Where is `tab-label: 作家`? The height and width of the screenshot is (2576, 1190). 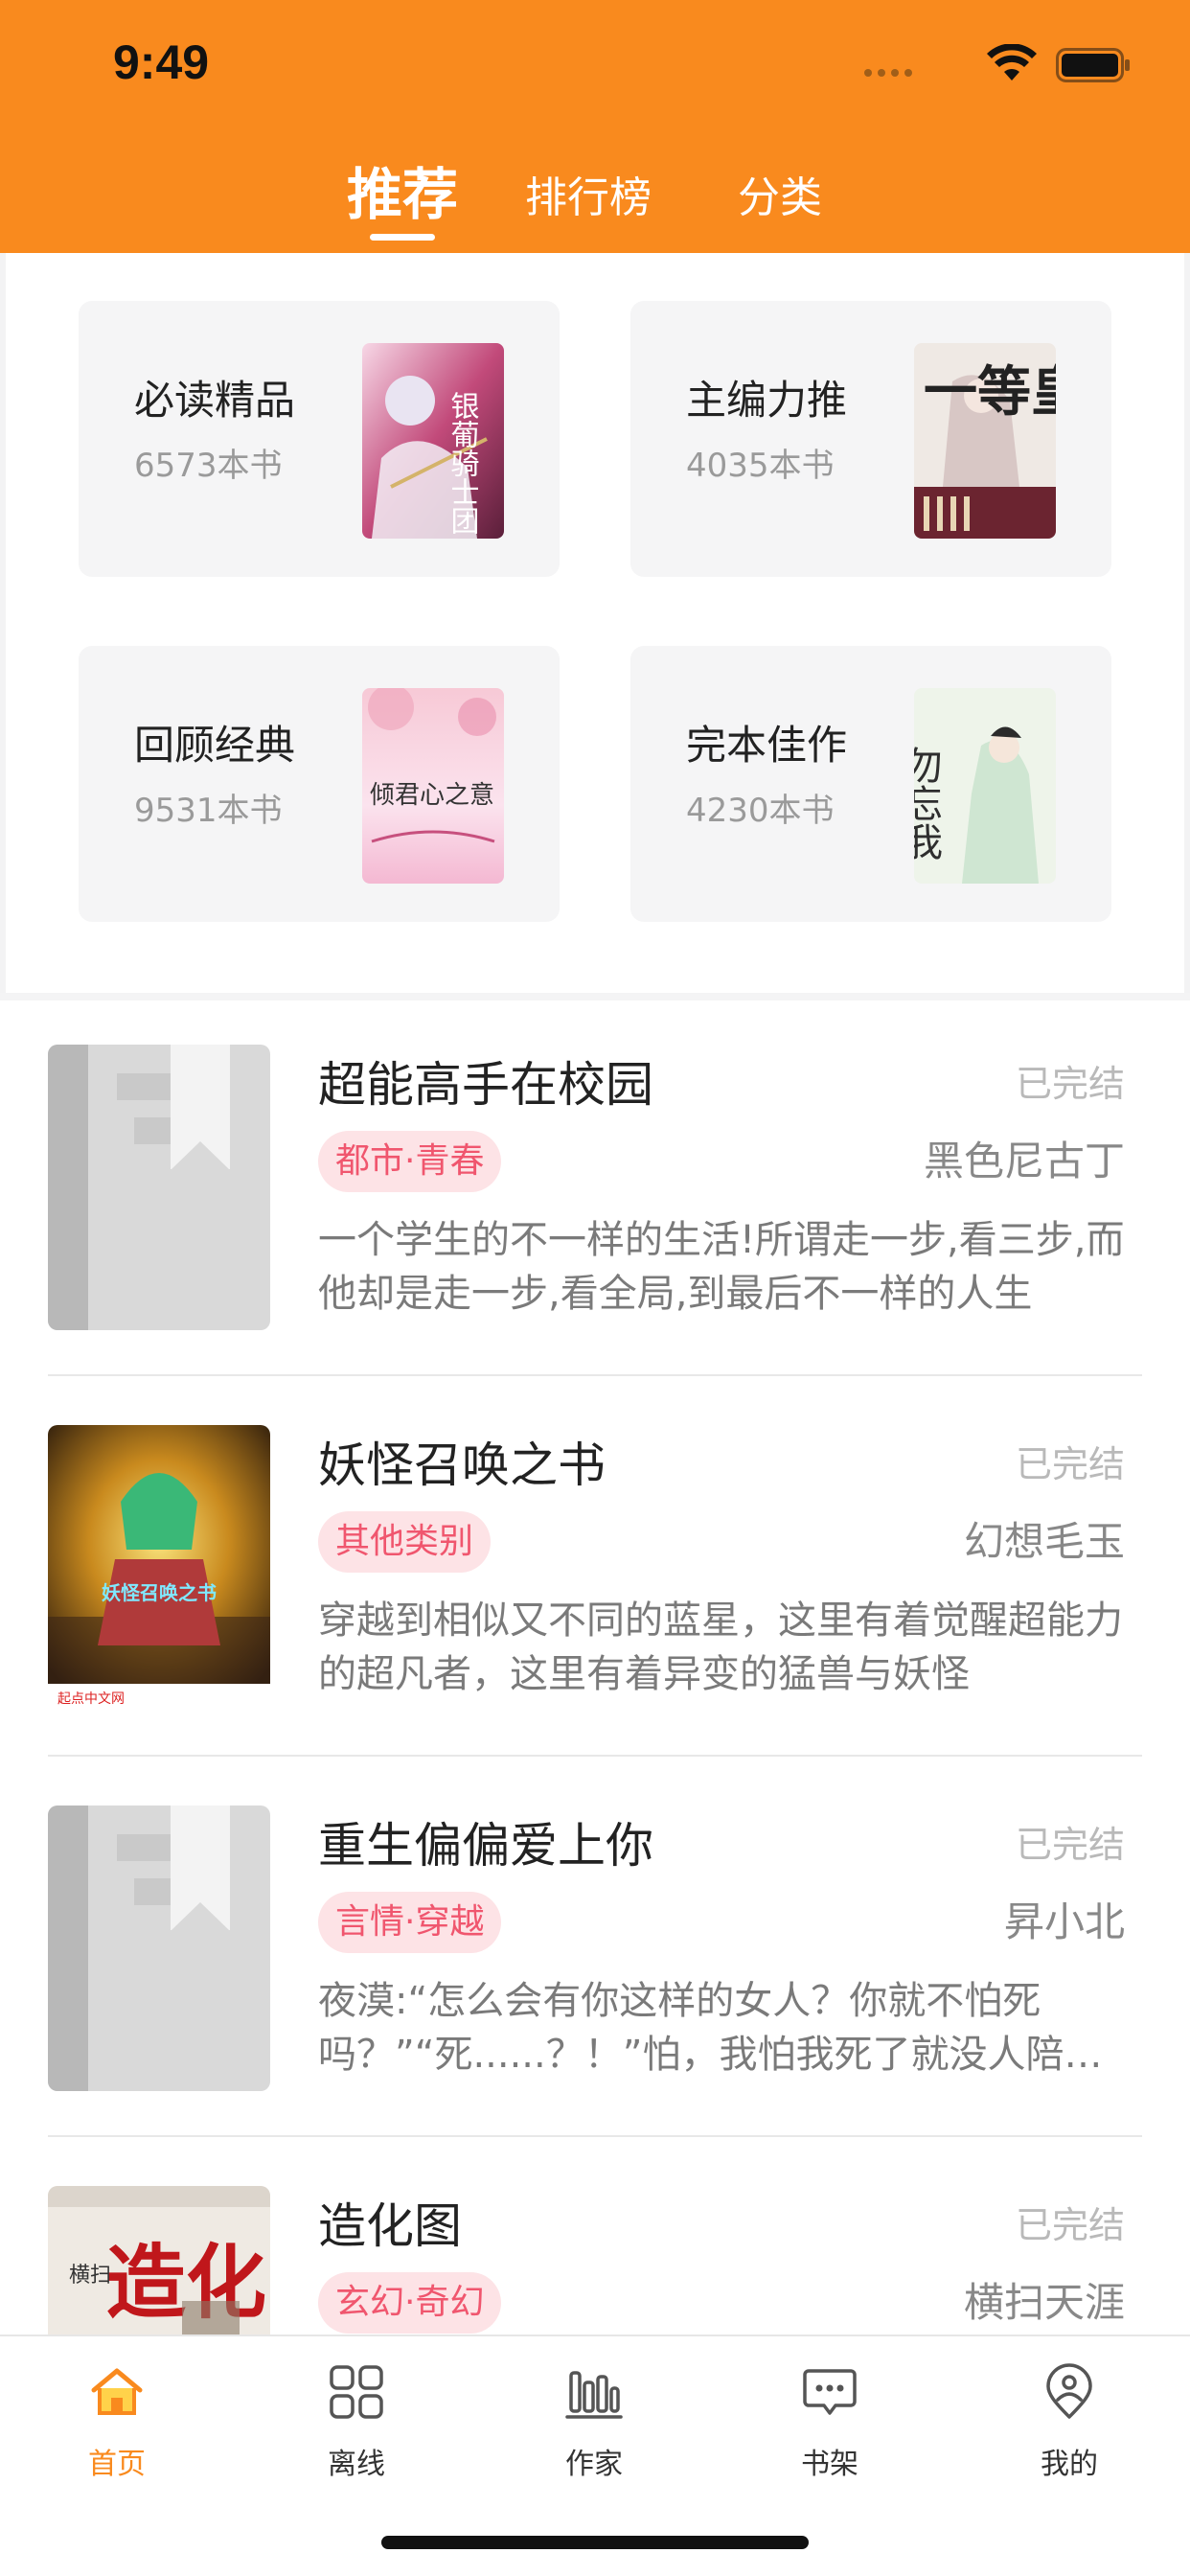 tab-label: 作家 is located at coordinates (594, 2464).